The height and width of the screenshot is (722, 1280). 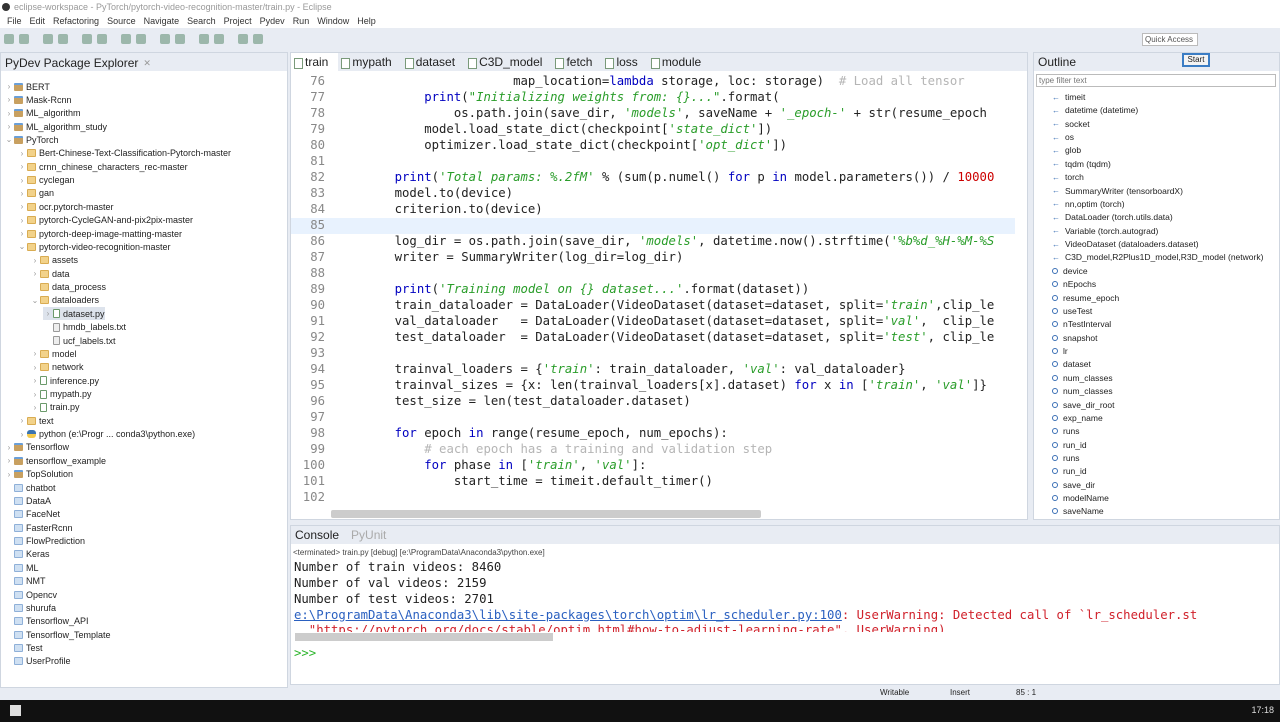 I want to click on tab-module: module, so click(x=679, y=62).